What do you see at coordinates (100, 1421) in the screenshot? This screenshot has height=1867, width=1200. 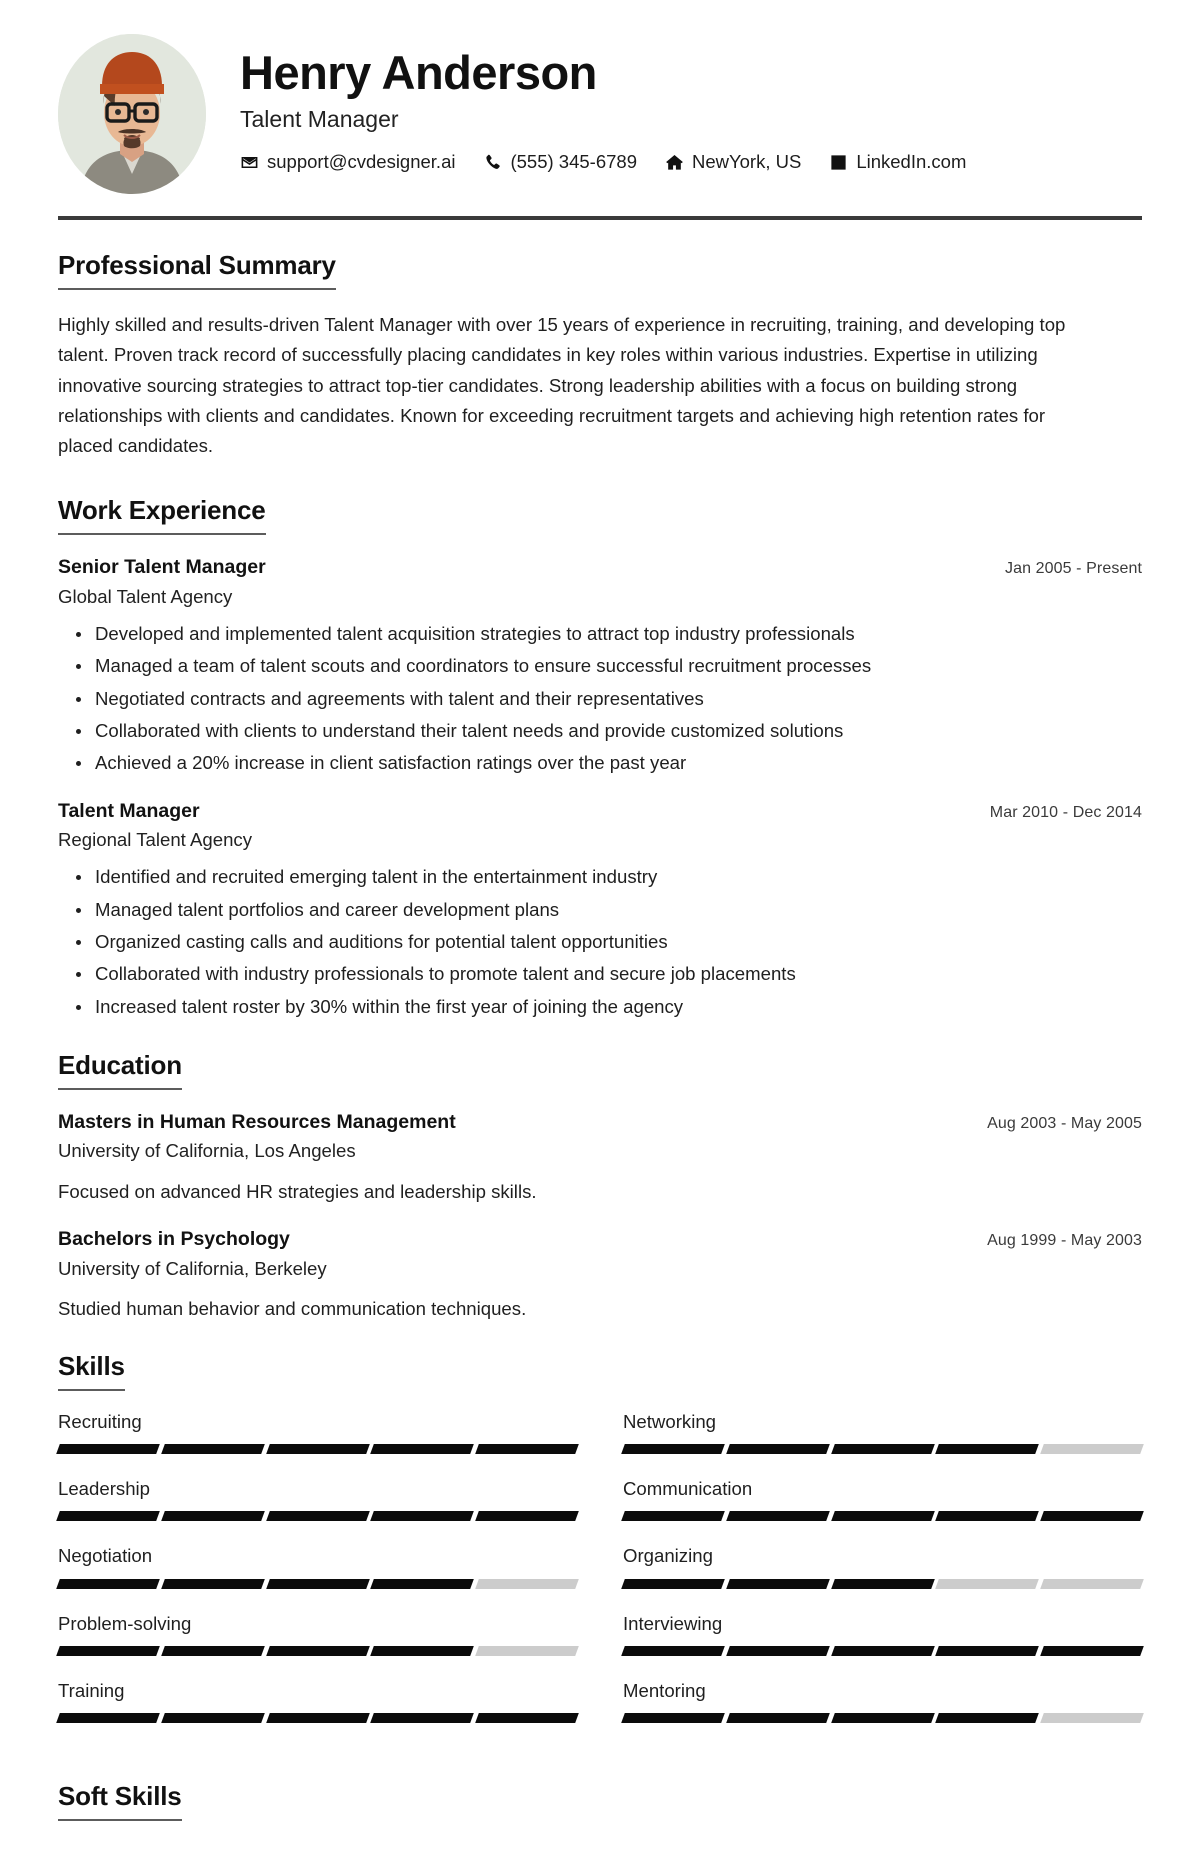 I see `skill-name: Recruiting` at bounding box center [100, 1421].